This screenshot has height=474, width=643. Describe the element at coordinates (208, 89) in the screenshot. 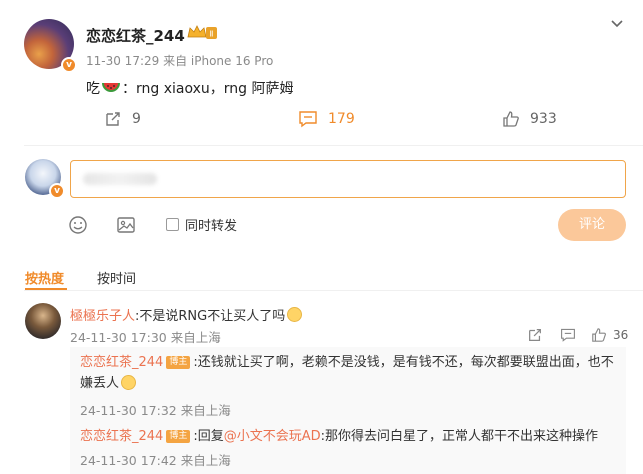

I see `post-body-text: ：rng xiaoxu，rng 阿萨姆` at that location.